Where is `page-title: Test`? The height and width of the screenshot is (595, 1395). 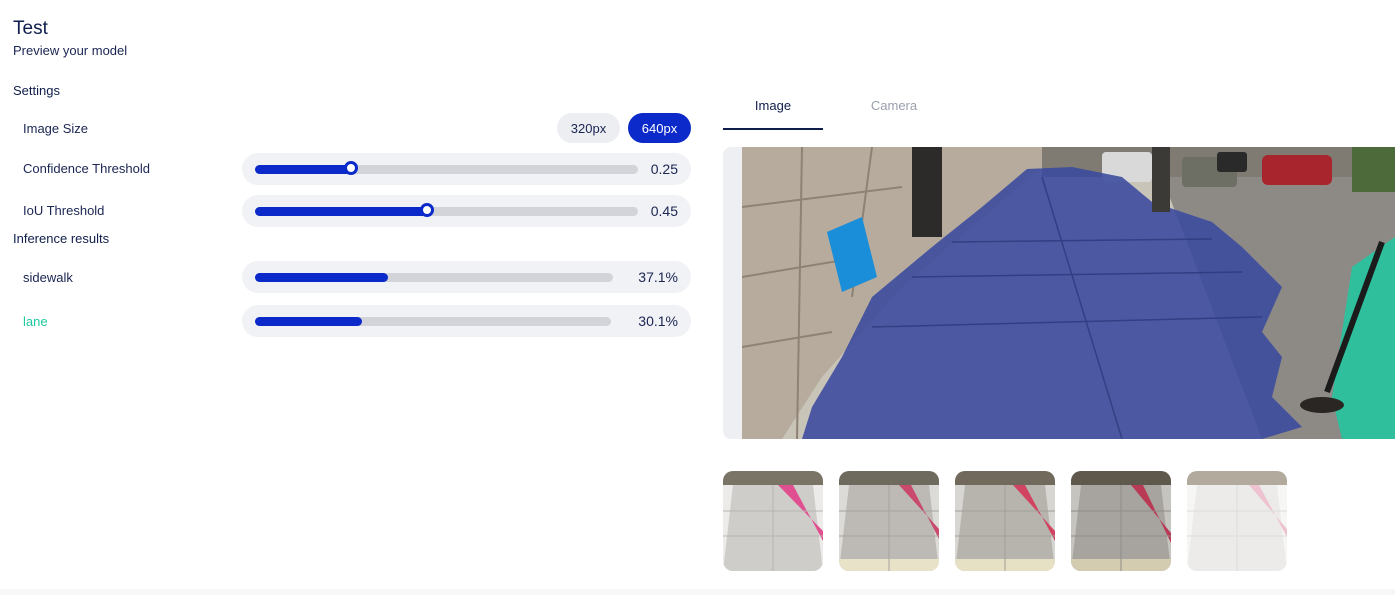
page-title: Test is located at coordinates (30, 28).